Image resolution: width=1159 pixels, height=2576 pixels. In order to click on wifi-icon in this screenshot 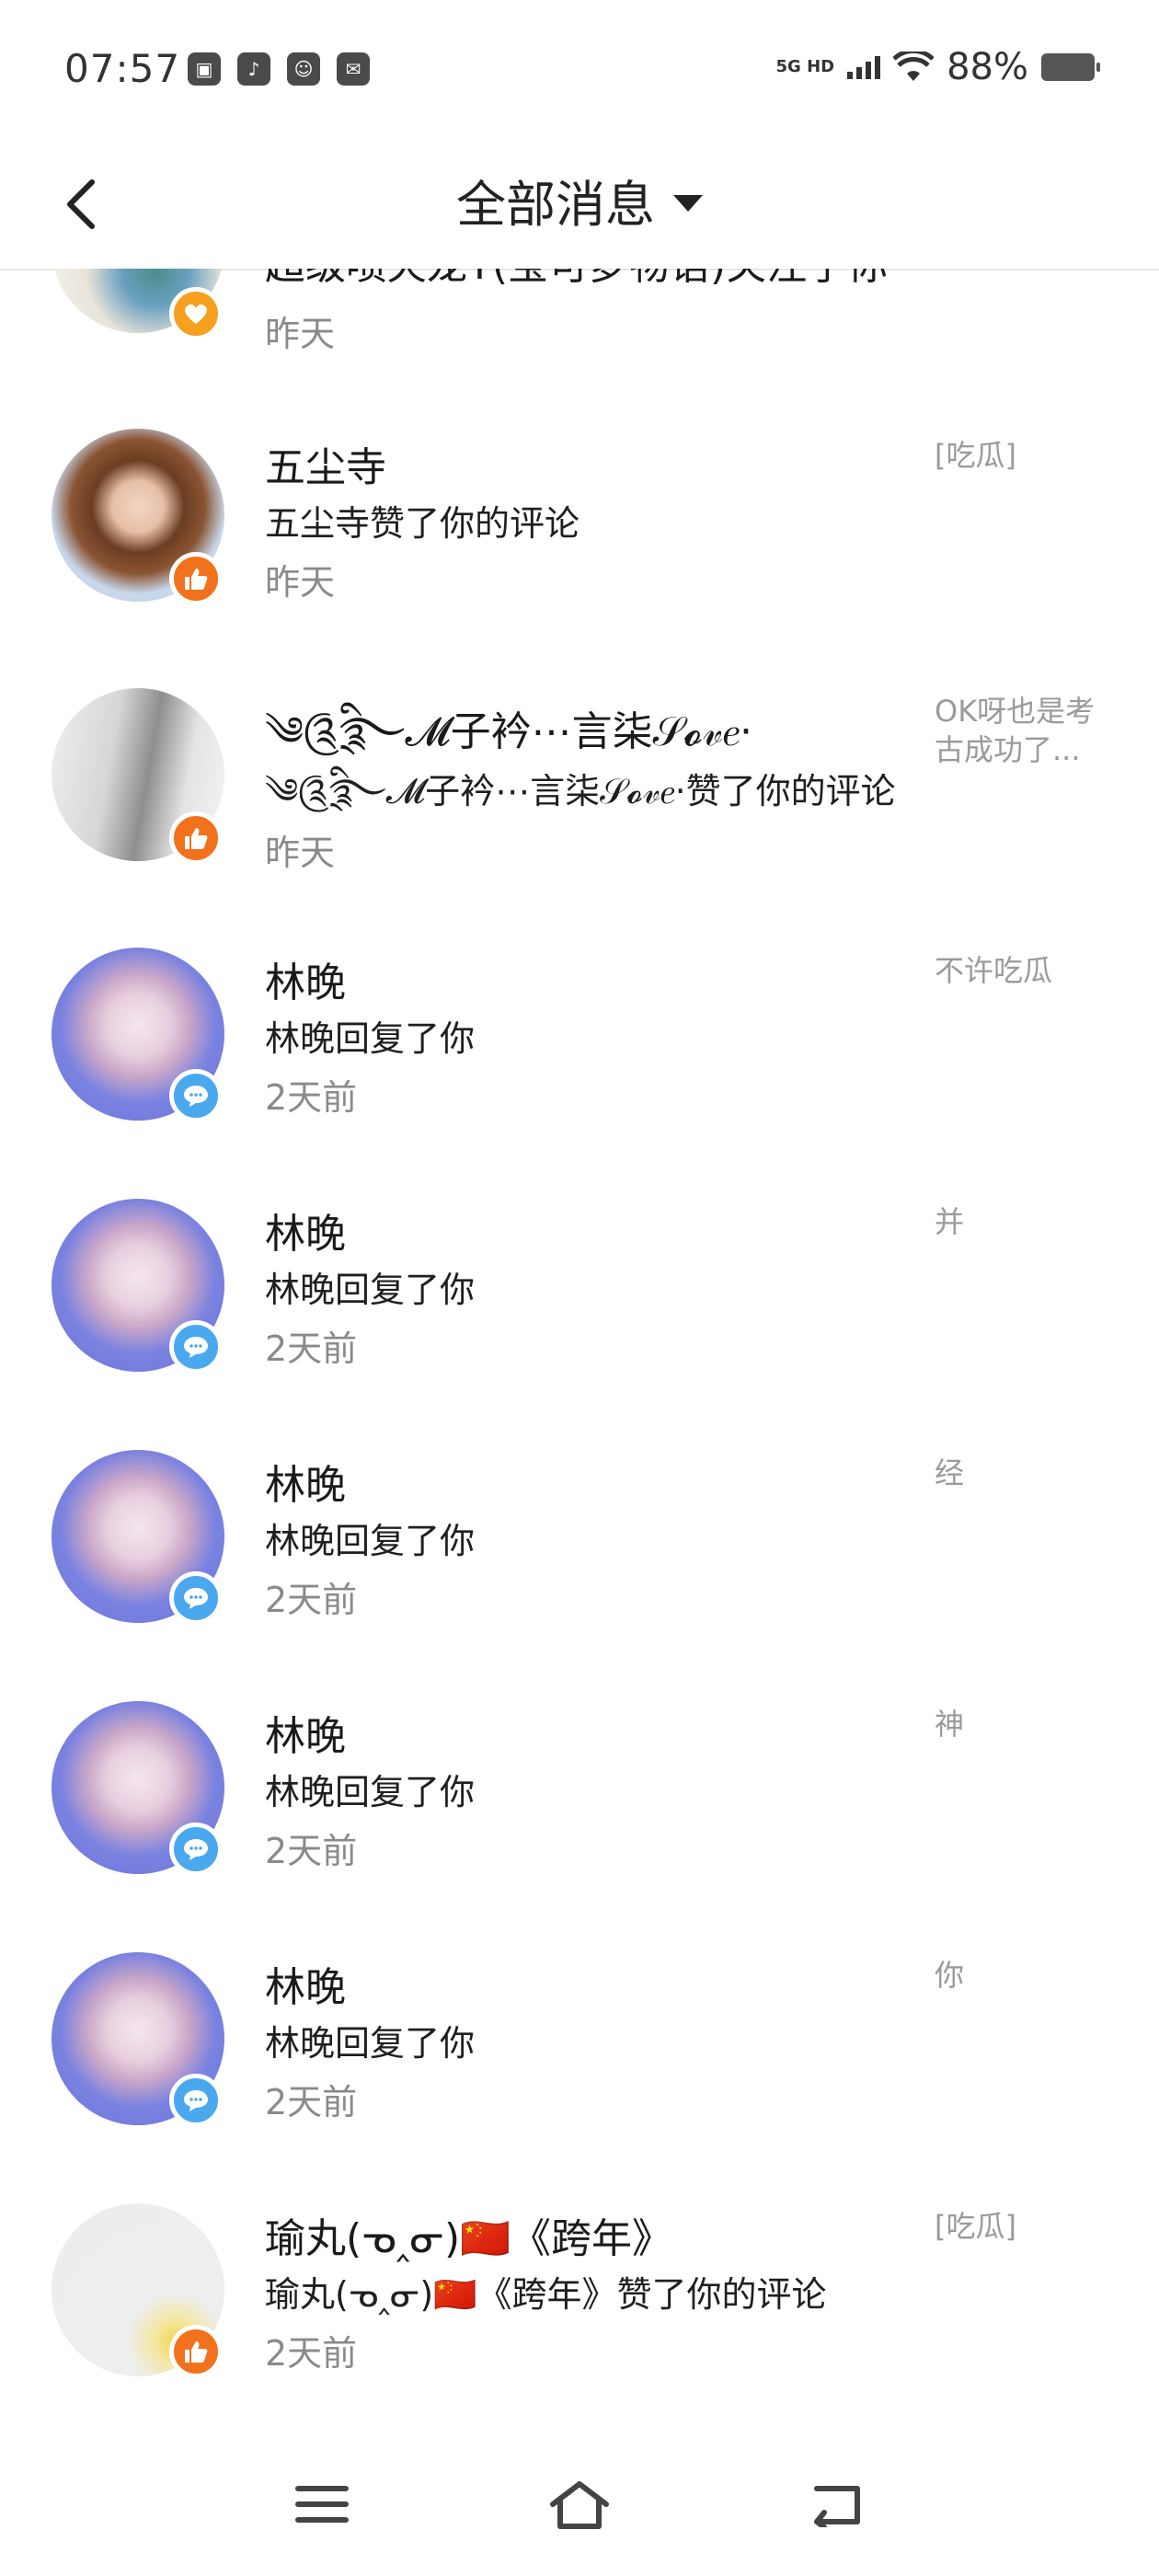, I will do `click(914, 66)`.